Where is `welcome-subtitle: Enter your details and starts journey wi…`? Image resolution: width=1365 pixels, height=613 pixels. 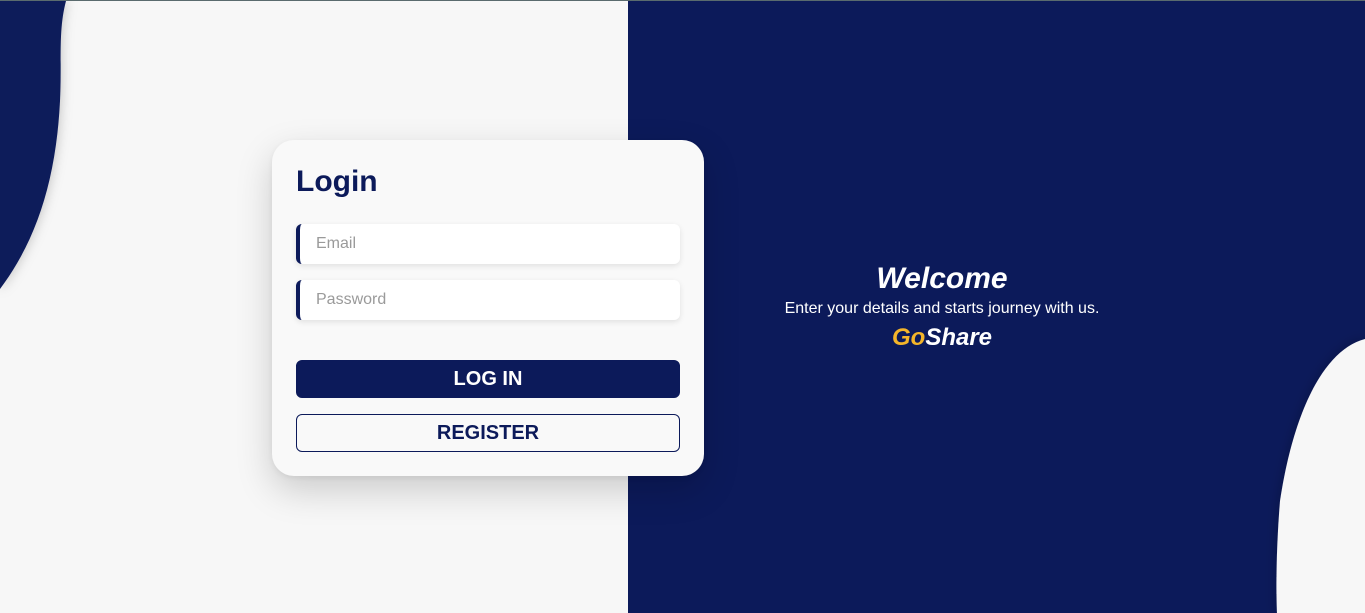
welcome-subtitle: Enter your details and starts journey wi… is located at coordinates (942, 308).